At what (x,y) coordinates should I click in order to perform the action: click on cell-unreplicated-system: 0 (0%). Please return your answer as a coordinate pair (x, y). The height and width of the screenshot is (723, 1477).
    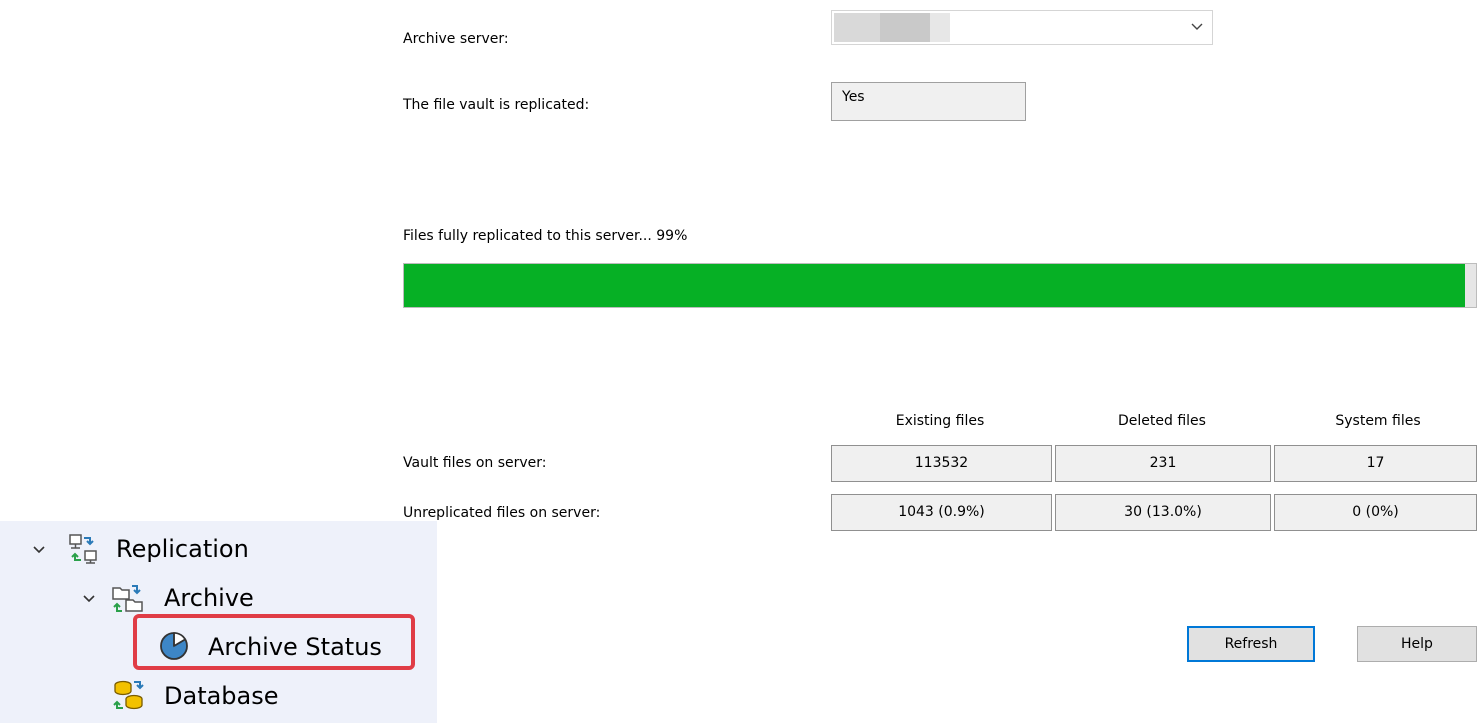
    Looking at the image, I should click on (1375, 512).